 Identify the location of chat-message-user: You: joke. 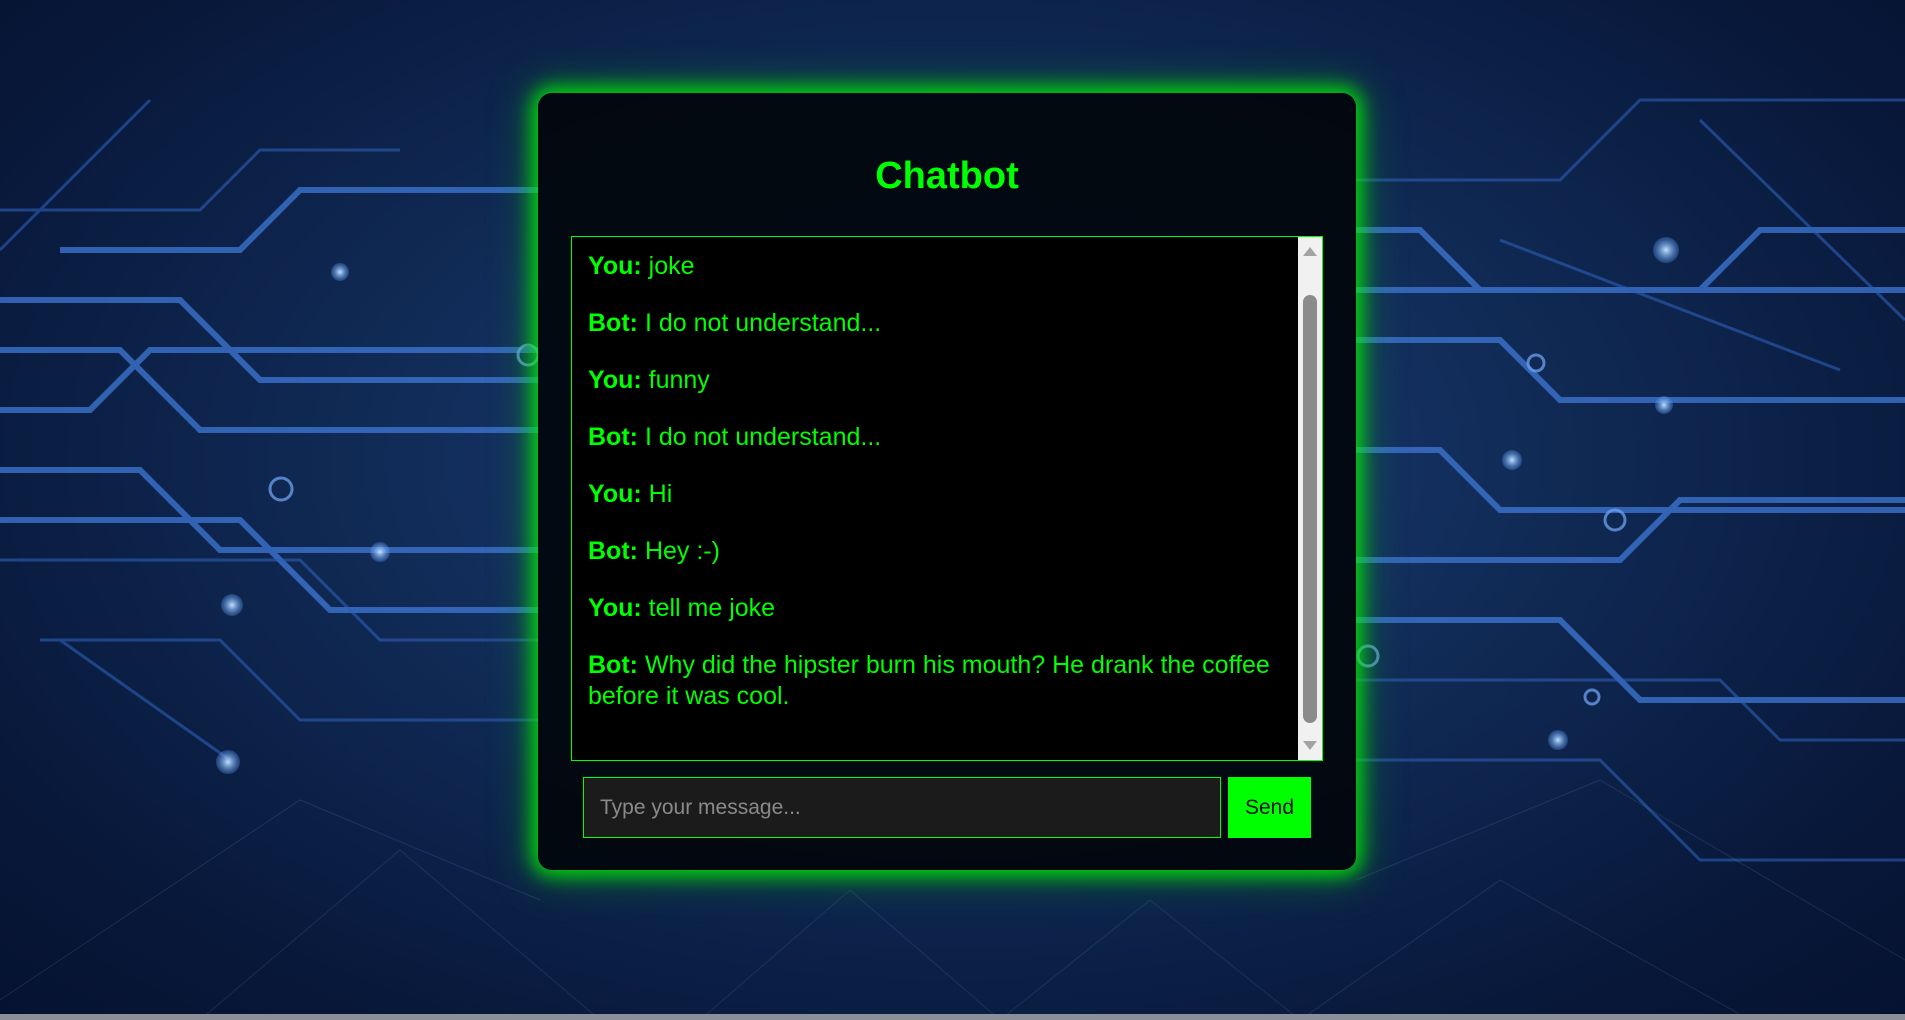
(935, 266).